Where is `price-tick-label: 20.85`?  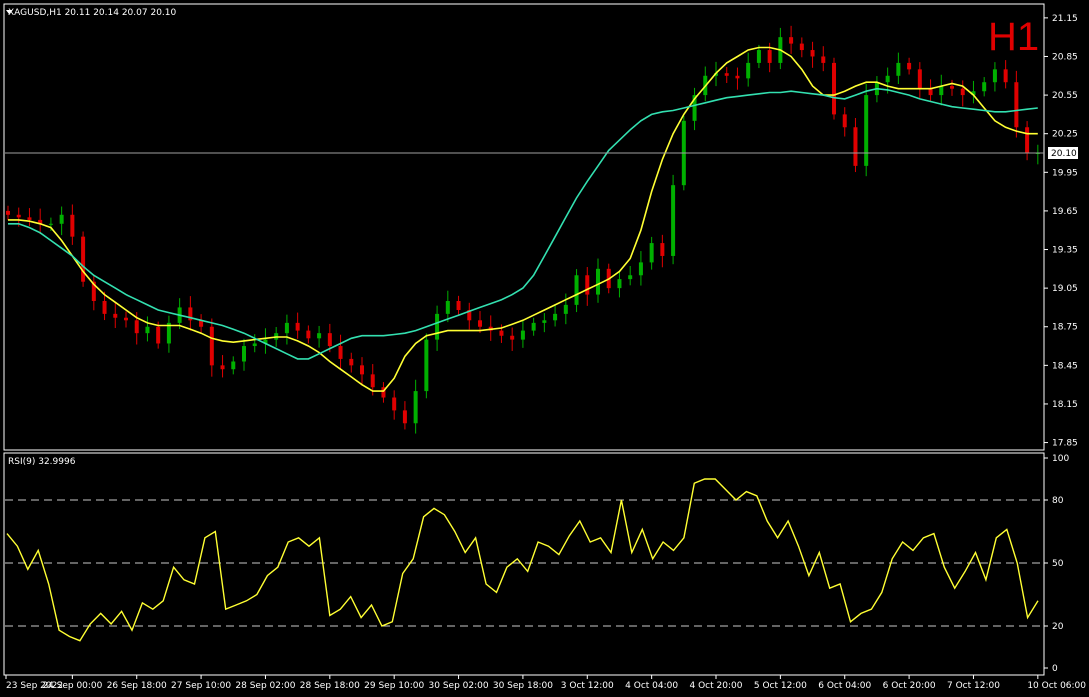
price-tick-label: 20.85 is located at coordinates (1065, 57).